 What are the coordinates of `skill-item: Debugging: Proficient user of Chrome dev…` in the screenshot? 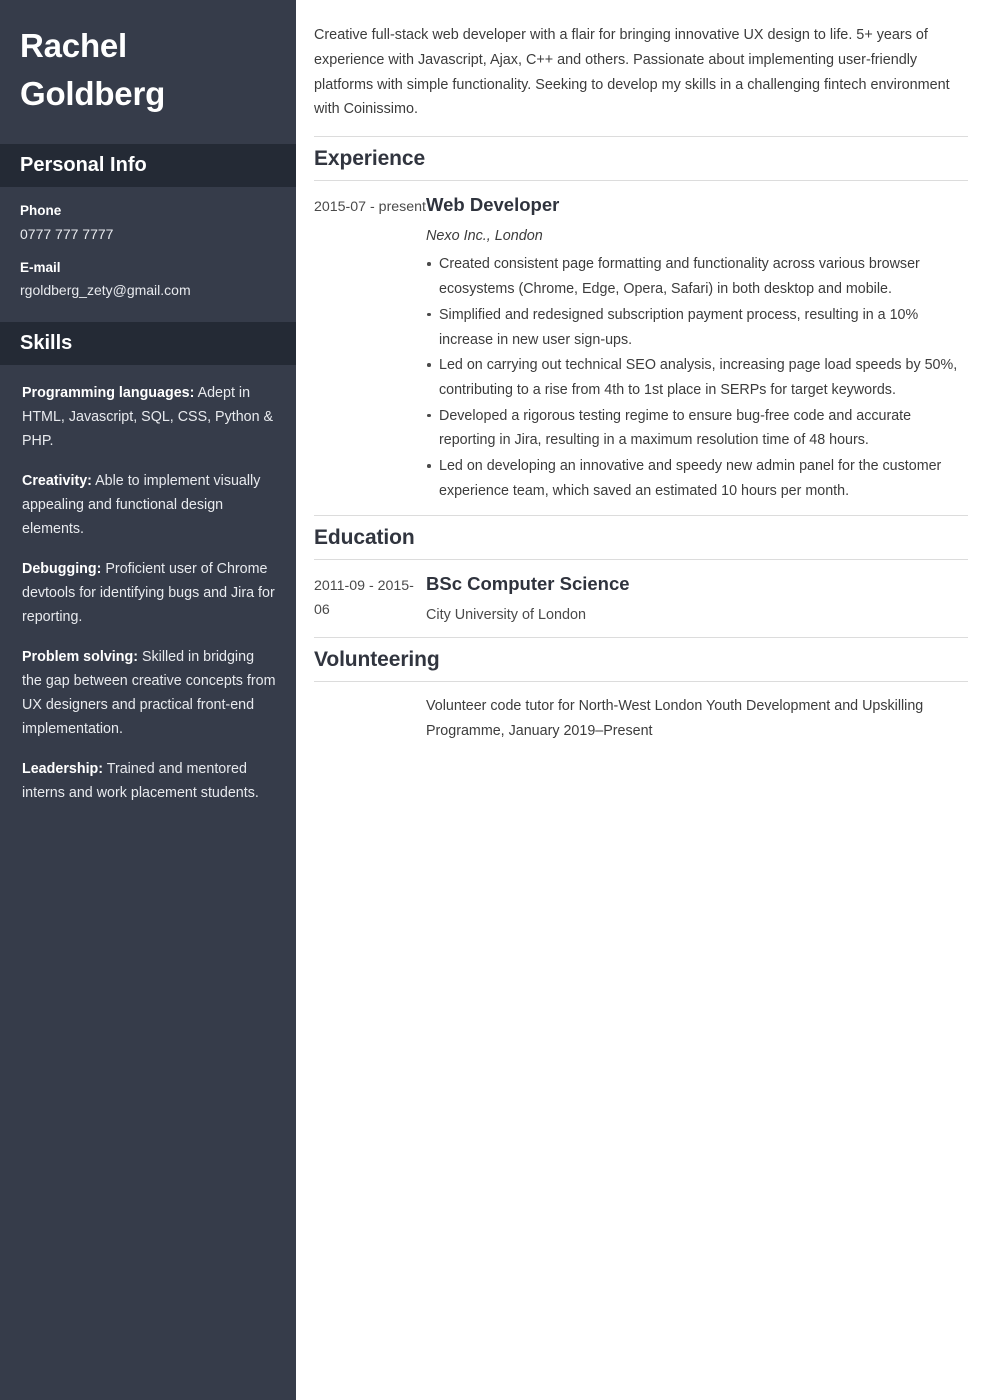 It's located at (149, 593).